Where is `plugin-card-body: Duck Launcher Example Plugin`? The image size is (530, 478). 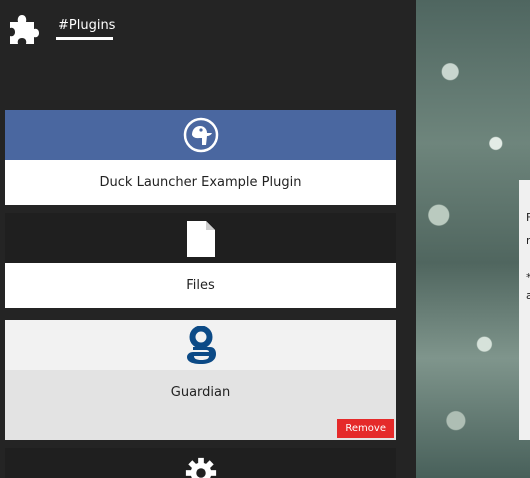
plugin-card-body: Duck Launcher Example Plugin is located at coordinates (200, 182).